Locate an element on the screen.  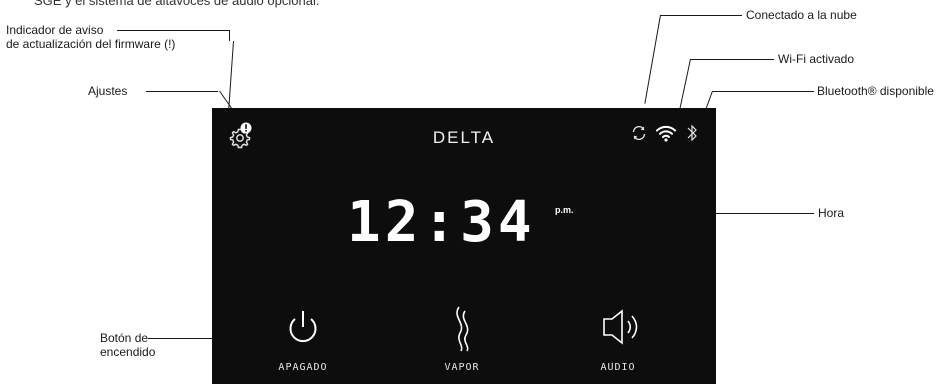
power-icon is located at coordinates (303, 327).